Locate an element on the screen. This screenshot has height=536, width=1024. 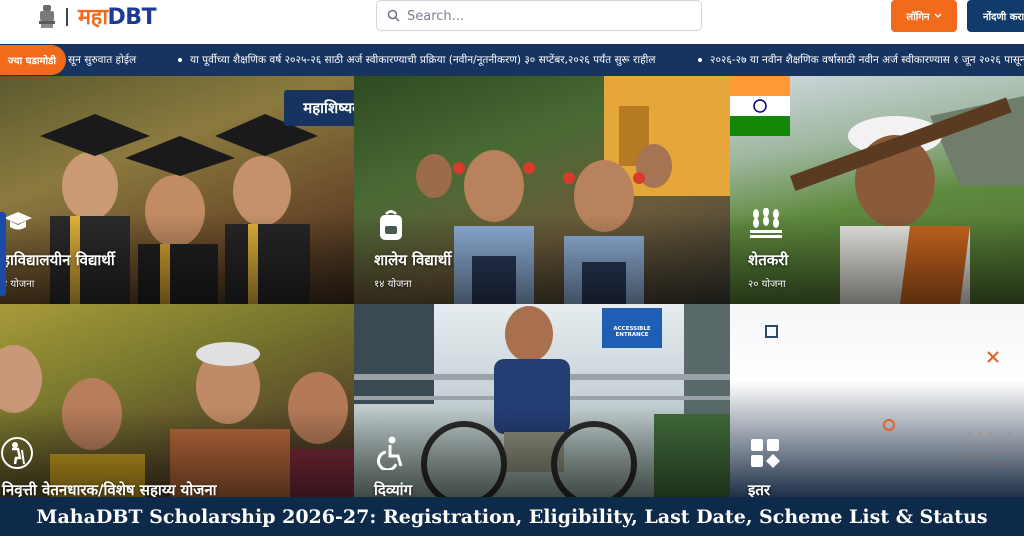
search-box is located at coordinates (539, 15).